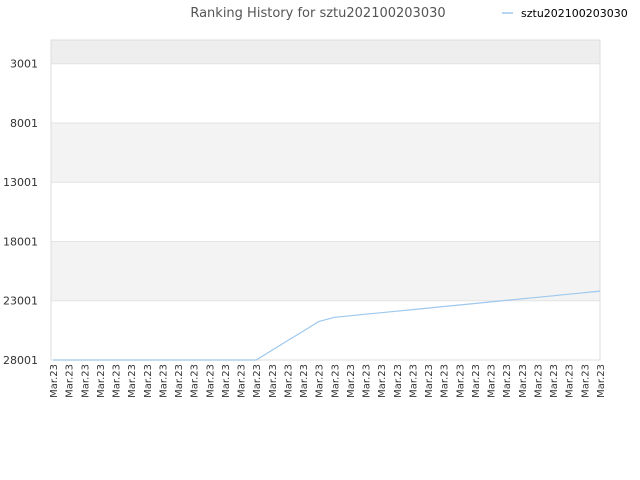  I want to click on y-tick-label: 23001, so click(20, 301).